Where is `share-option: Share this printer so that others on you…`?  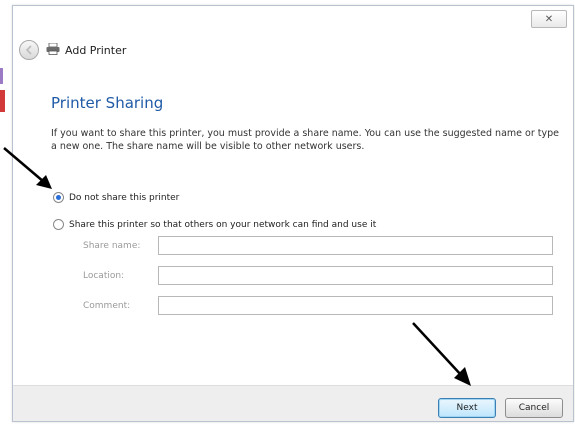 share-option: Share this printer so that others on you… is located at coordinates (214, 224).